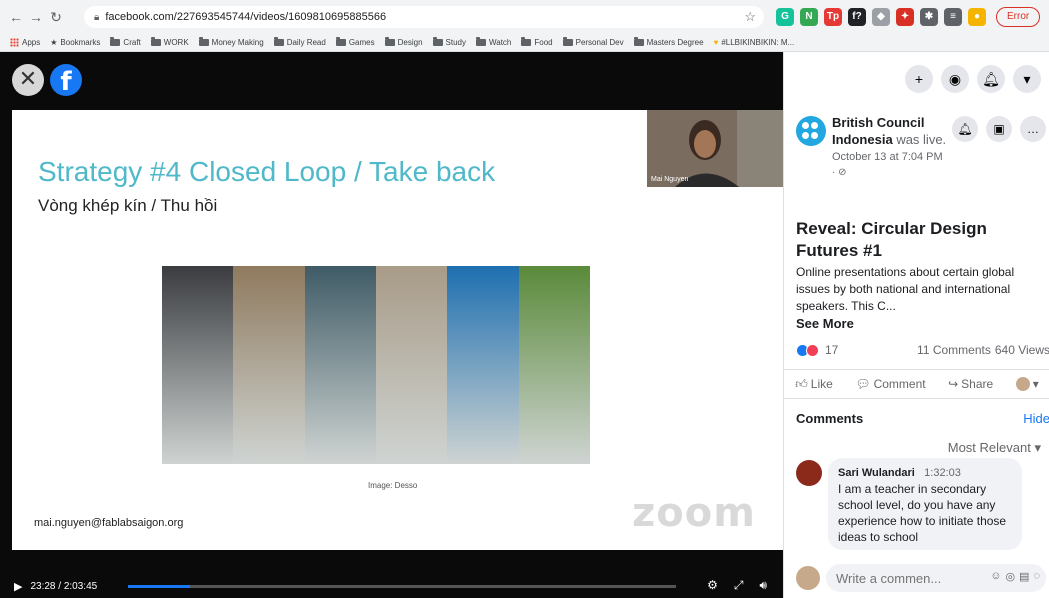 The height and width of the screenshot is (598, 1049). I want to click on gif-icon: ▤, so click(1024, 576).